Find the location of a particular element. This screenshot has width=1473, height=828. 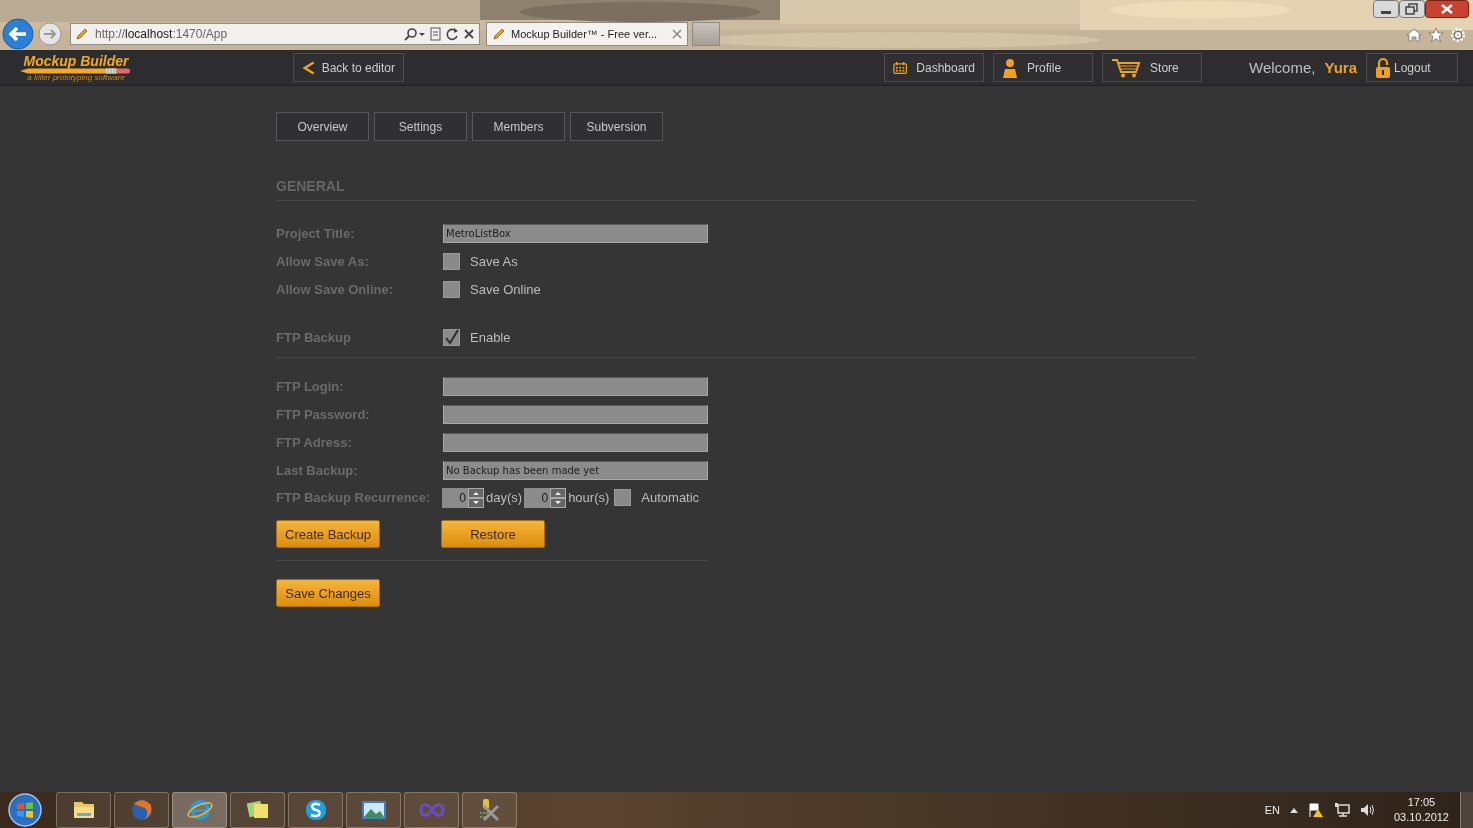

checkbox-label: Enable is located at coordinates (490, 337).